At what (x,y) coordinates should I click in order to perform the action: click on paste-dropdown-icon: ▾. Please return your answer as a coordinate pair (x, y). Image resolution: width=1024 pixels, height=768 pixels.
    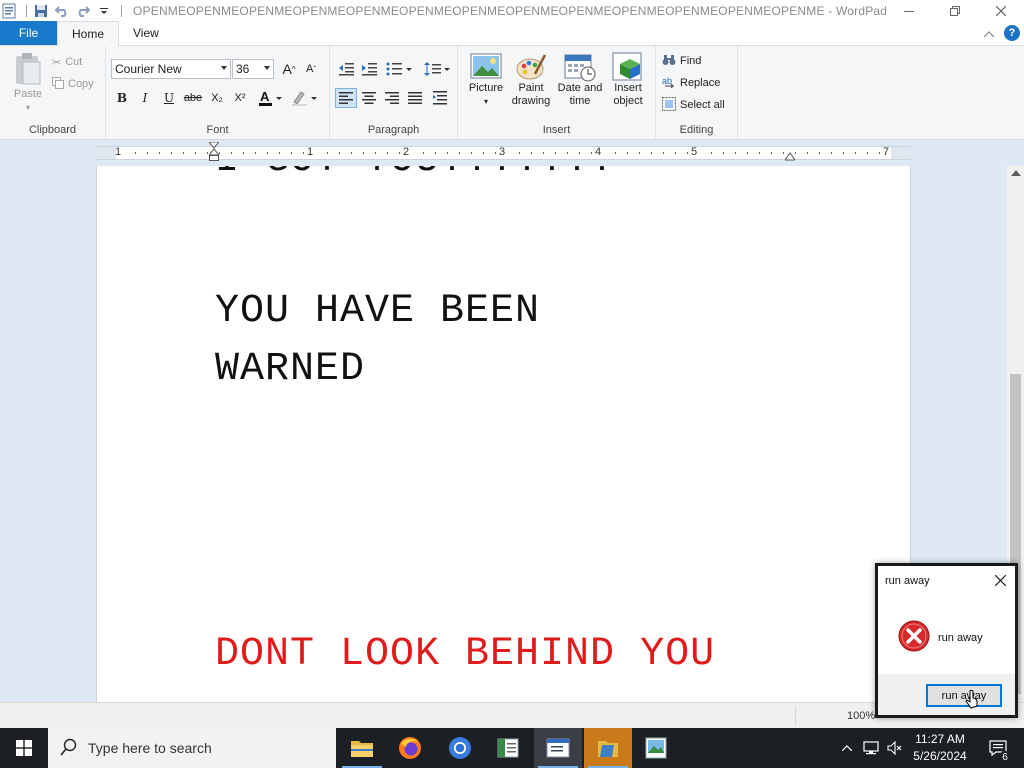
    Looking at the image, I should click on (27, 107).